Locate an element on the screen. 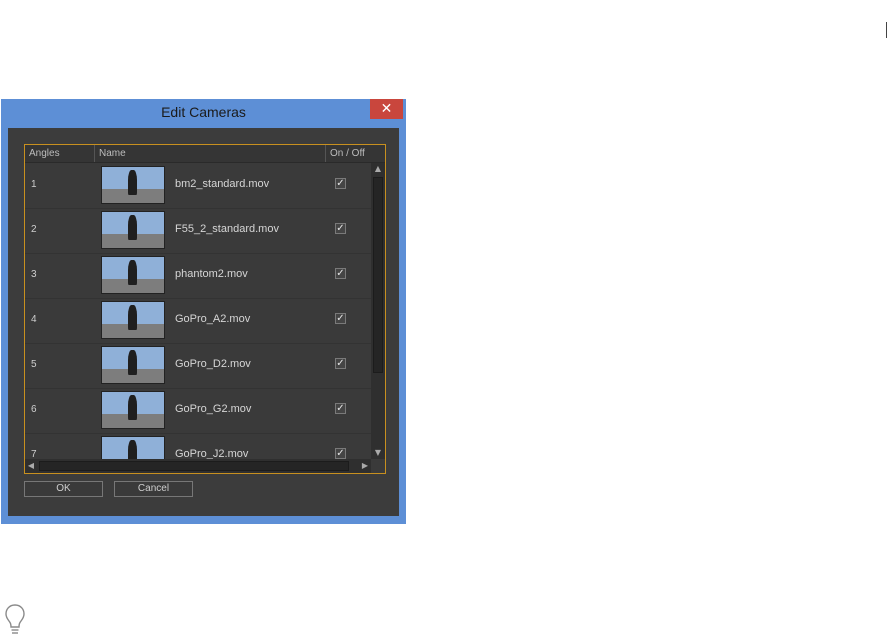 The width and height of the screenshot is (893, 638). angle-number: 7 is located at coordinates (34, 454).